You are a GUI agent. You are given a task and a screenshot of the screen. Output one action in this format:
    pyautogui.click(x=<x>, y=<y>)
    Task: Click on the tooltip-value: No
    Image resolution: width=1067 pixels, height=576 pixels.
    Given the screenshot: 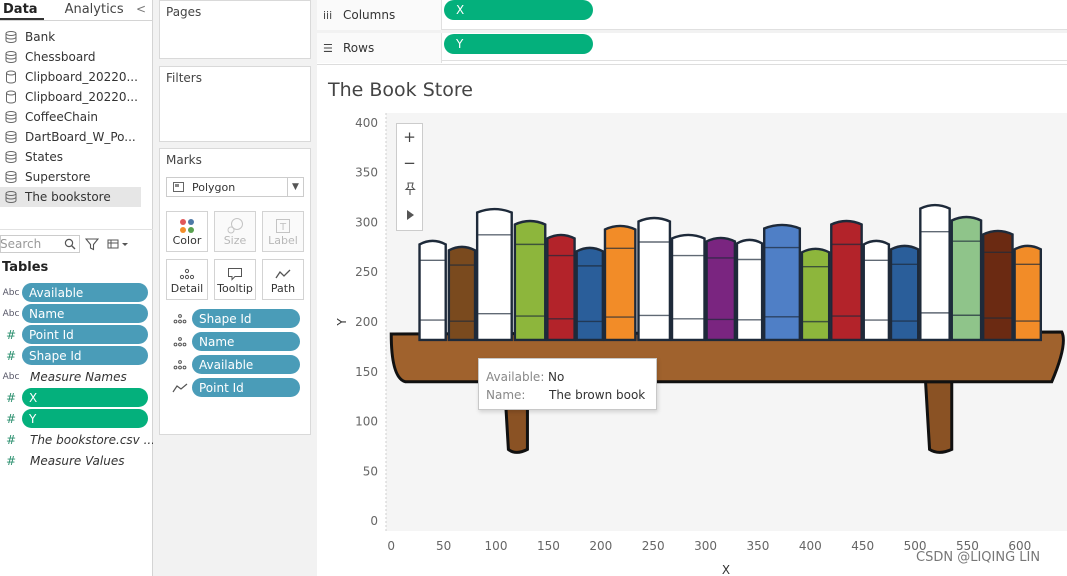 What is the action you would take?
    pyautogui.click(x=556, y=377)
    